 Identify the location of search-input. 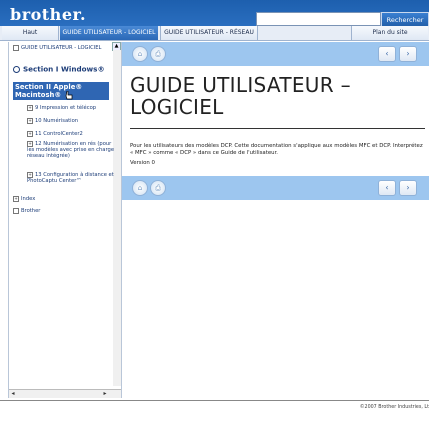
(318, 19).